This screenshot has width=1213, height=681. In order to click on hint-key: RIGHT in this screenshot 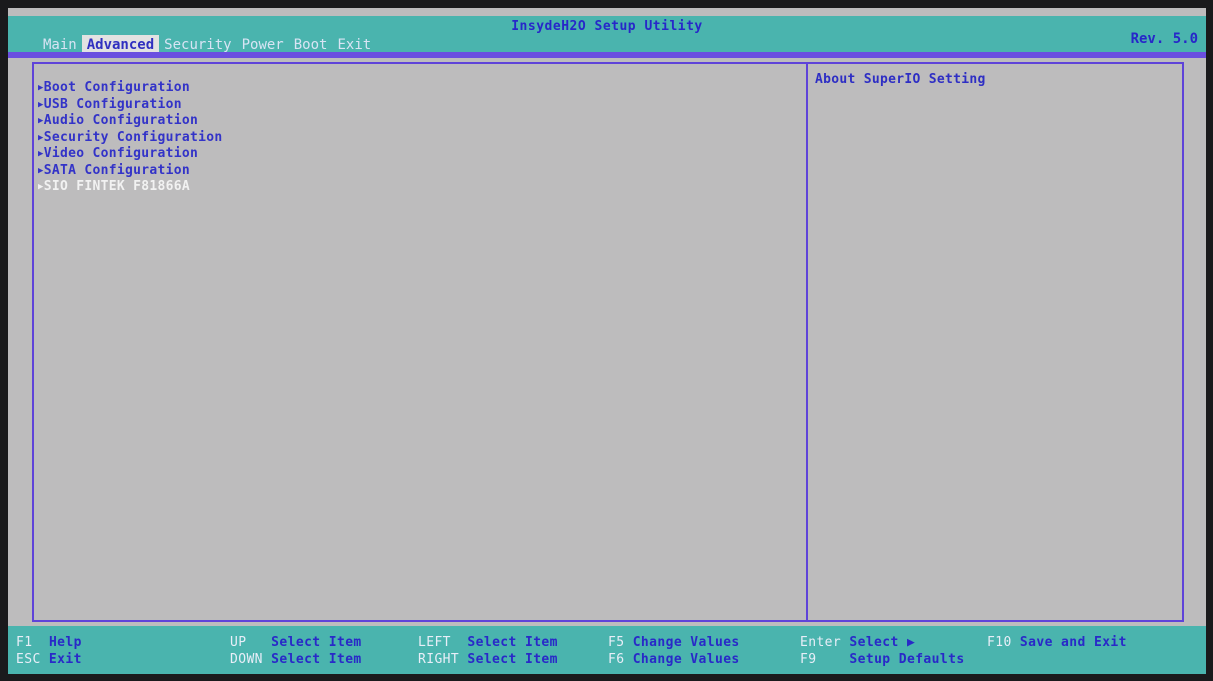, I will do `click(439, 659)`.